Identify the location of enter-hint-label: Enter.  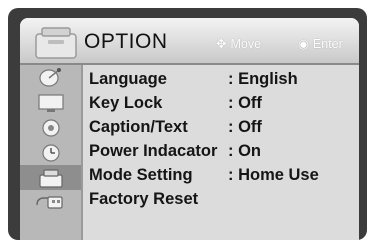
(327, 44).